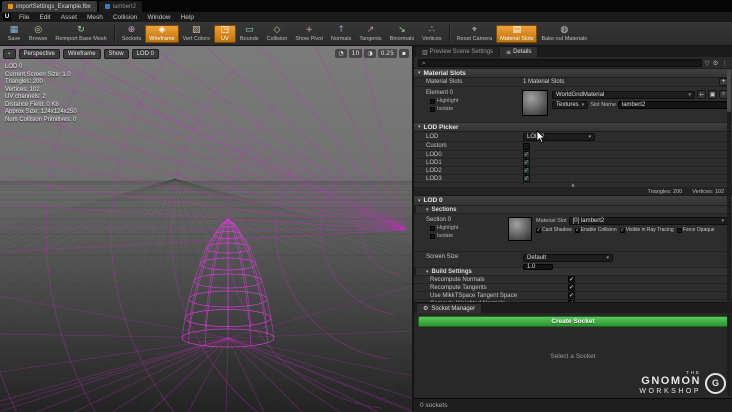 The image size is (732, 412). Describe the element at coordinates (622, 230) in the screenshot. I see `visible-ray-tracing-checkbox` at that location.